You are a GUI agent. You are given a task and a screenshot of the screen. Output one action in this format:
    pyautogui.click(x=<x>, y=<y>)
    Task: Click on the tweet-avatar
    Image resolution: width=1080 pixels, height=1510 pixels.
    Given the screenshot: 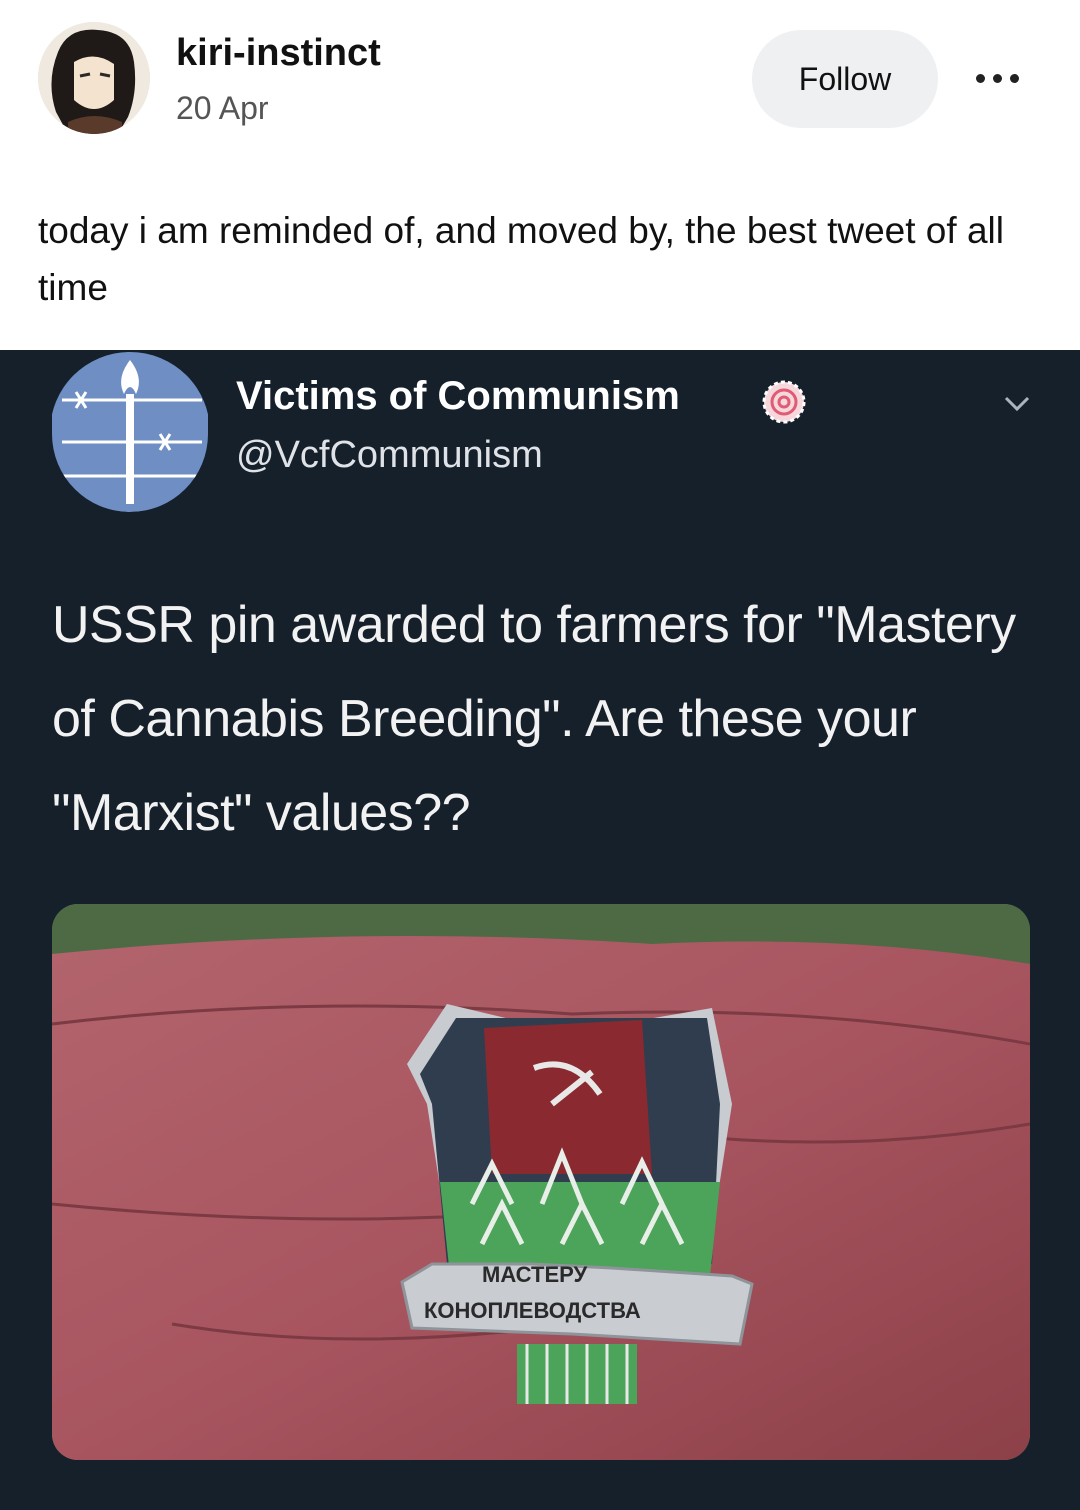 What is the action you would take?
    pyautogui.click(x=130, y=431)
    